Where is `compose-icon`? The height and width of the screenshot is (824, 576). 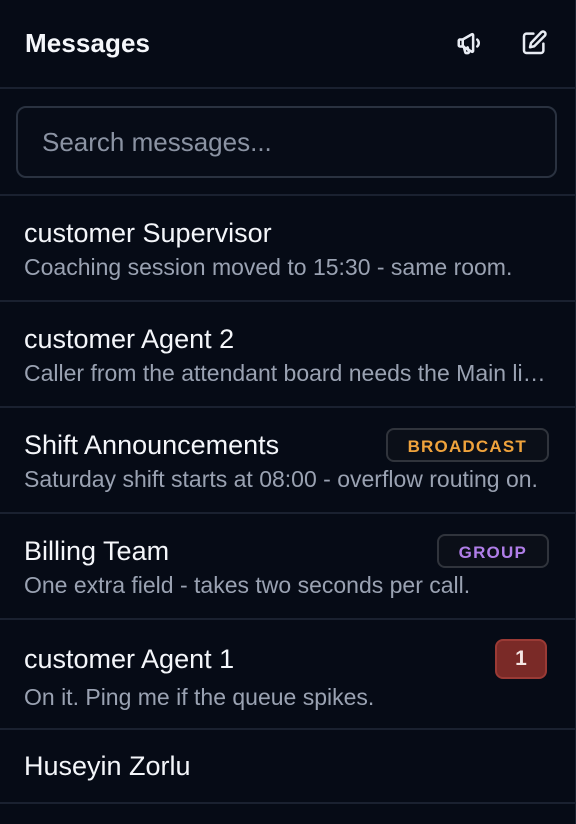
compose-icon is located at coordinates (534, 41).